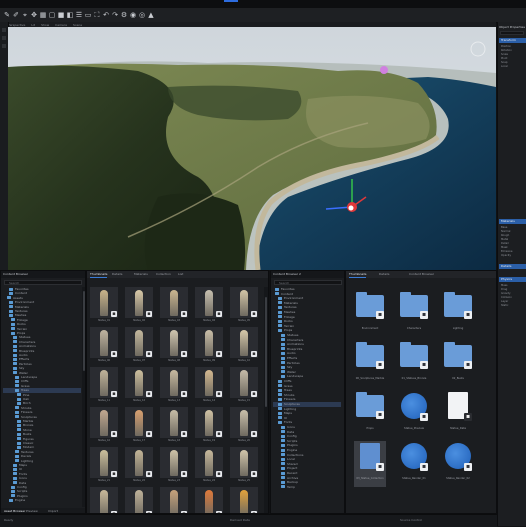 The width and height of the screenshot is (526, 527). What do you see at coordinates (512, 279) in the screenshot?
I see `section-header: Physics` at bounding box center [512, 279].